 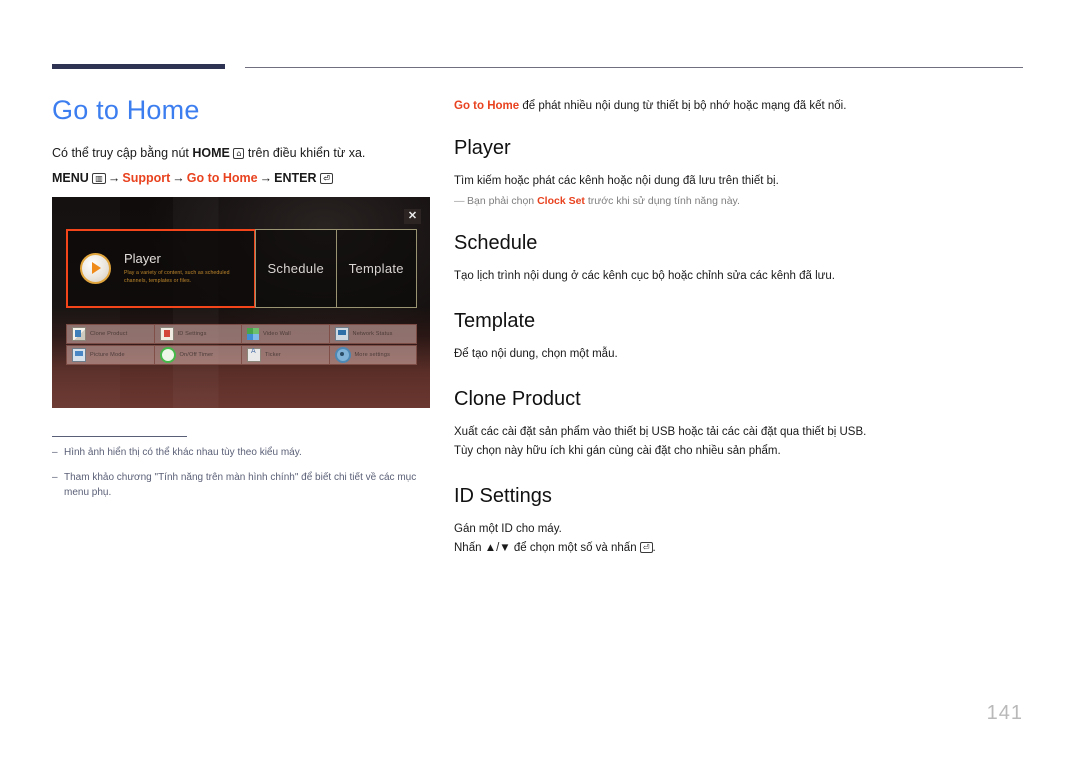 What do you see at coordinates (341, 334) in the screenshot?
I see `network-status-icon` at bounding box center [341, 334].